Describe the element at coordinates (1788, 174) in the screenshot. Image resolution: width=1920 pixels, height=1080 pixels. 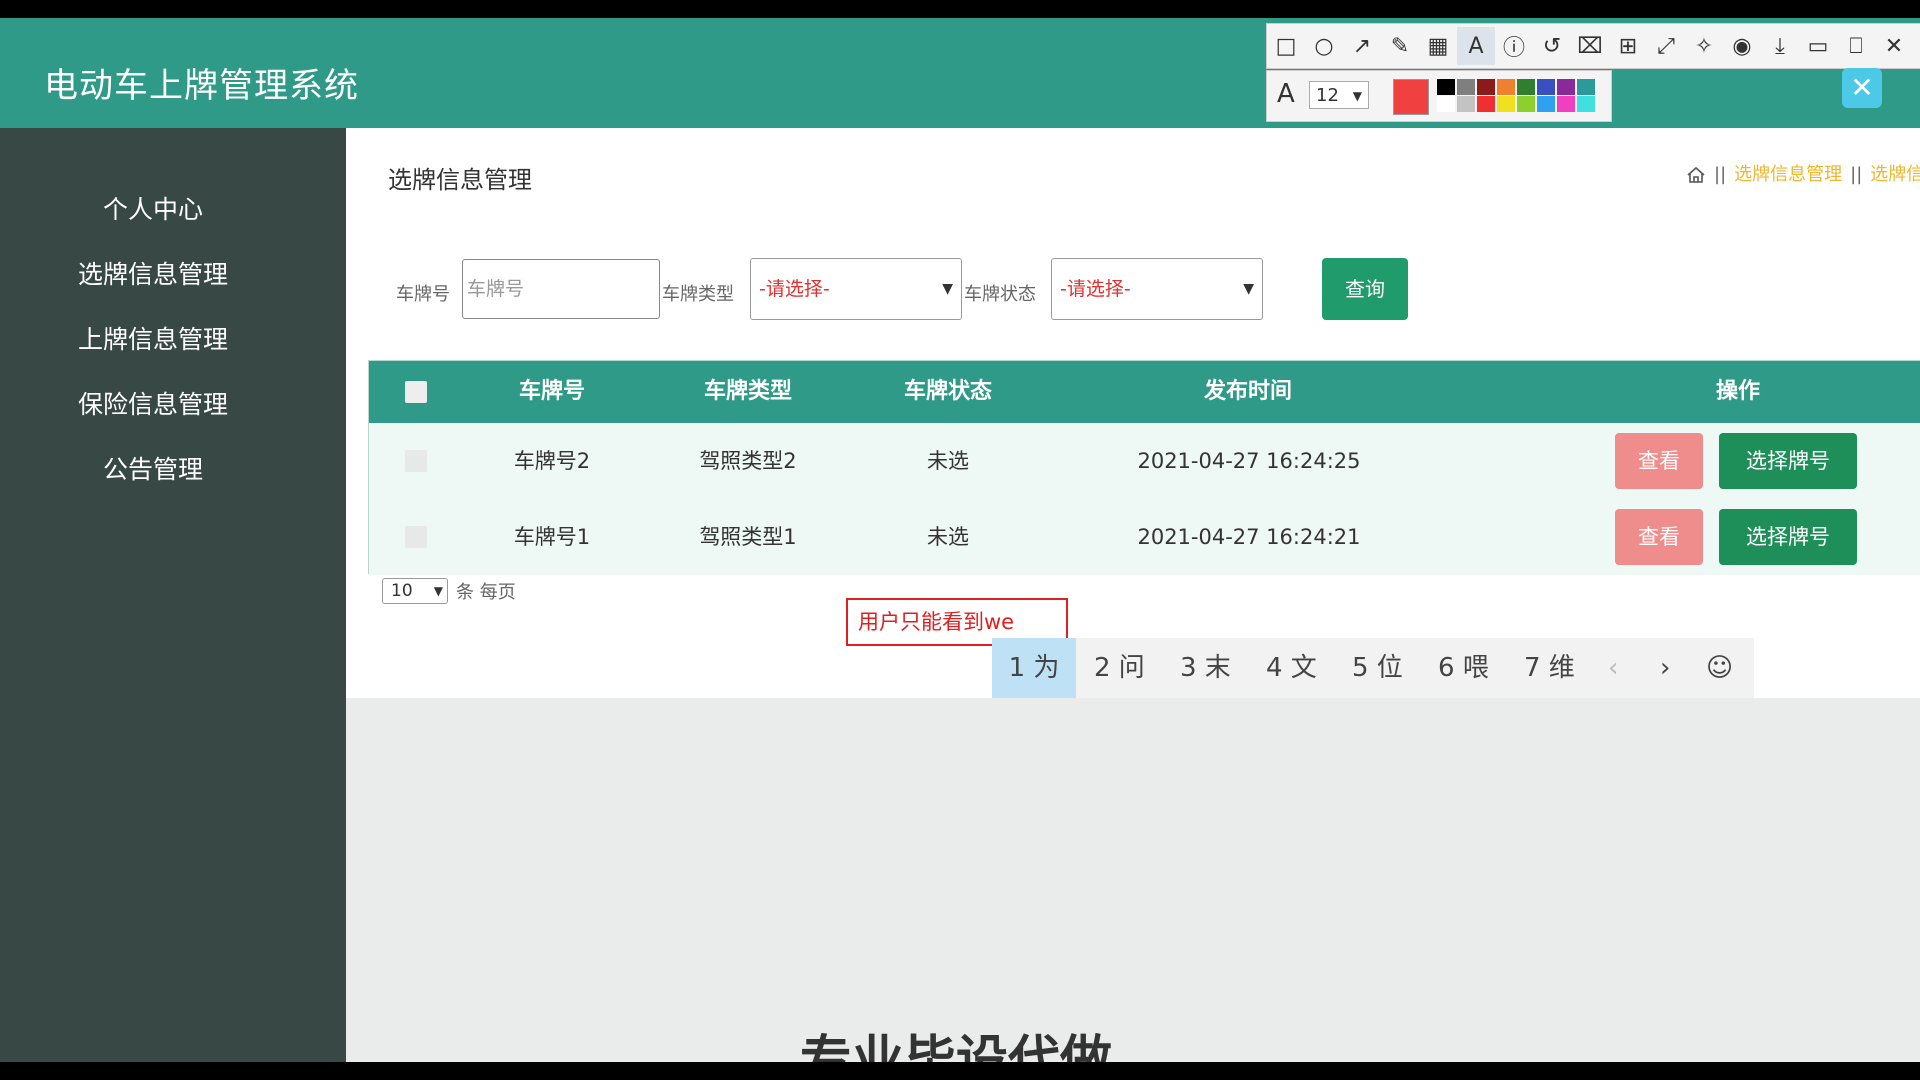
I see `breadcrumb-link: 选牌信息管理` at that location.